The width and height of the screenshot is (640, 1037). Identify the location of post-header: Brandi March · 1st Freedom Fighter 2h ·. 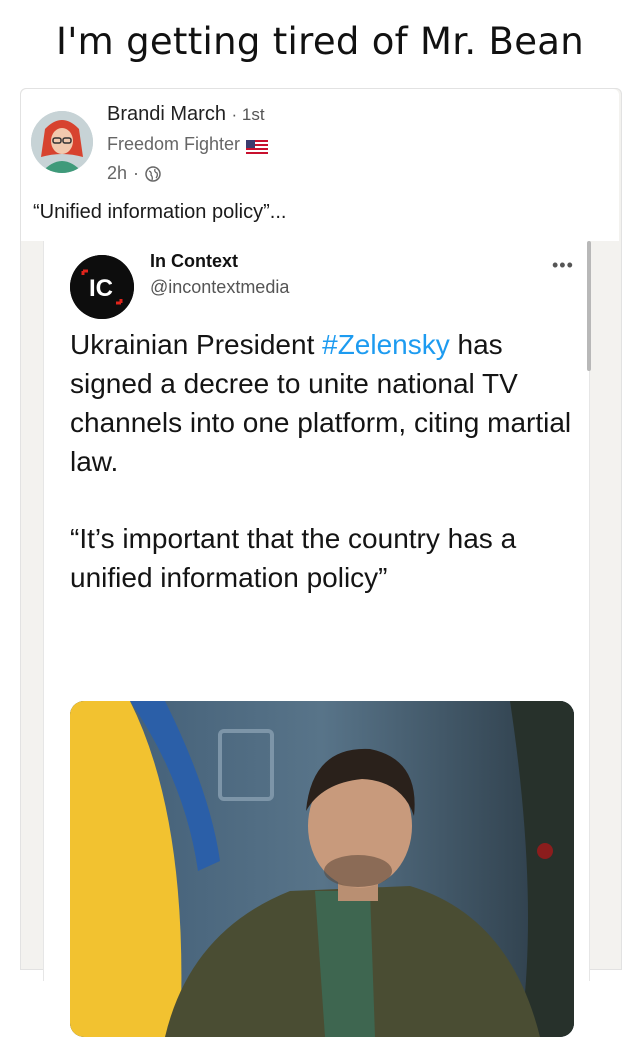
(320, 165).